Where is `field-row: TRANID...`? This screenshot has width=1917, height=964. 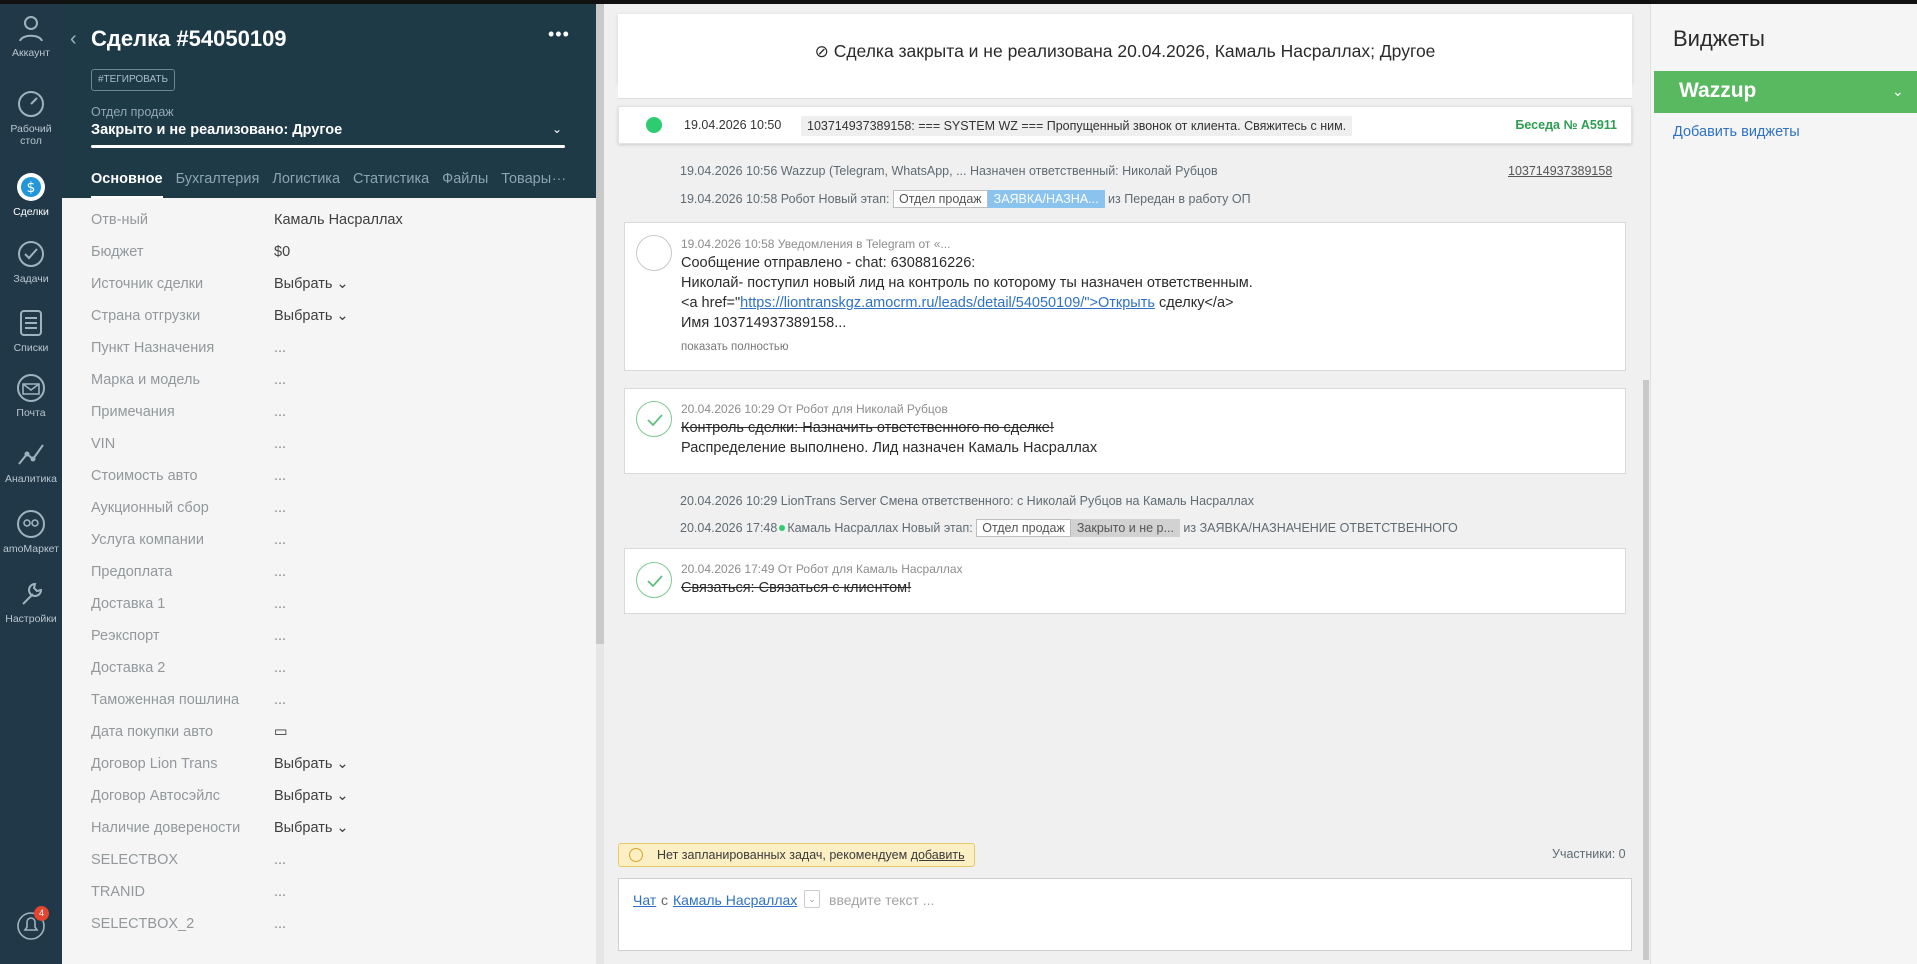 field-row: TRANID... is located at coordinates (329, 900).